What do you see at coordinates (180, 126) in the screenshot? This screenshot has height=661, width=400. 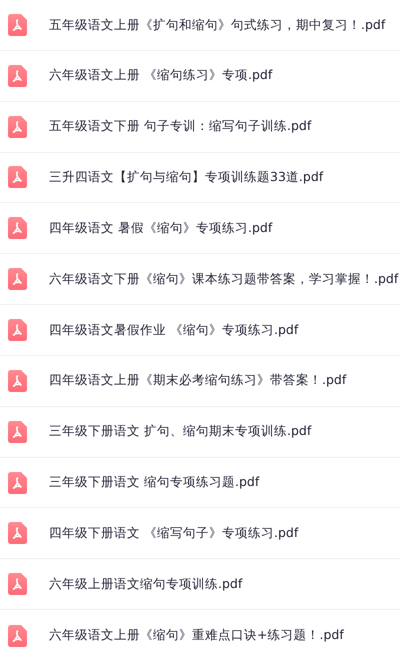 I see `file-name: 五年级语文下册 句子专训：缩写句子训练.pdf` at bounding box center [180, 126].